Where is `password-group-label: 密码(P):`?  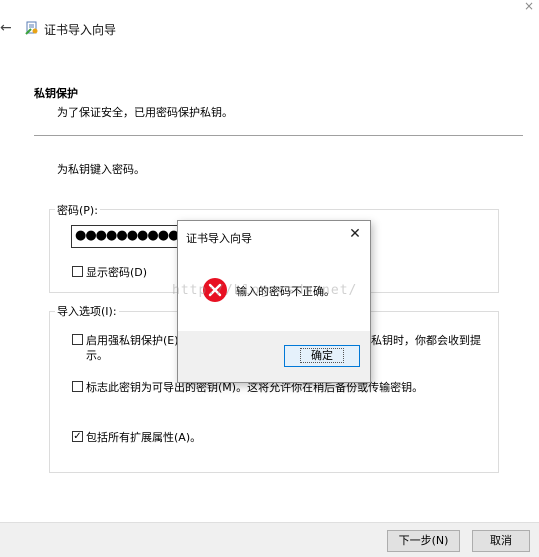
password-group-label: 密码(P): is located at coordinates (77, 210).